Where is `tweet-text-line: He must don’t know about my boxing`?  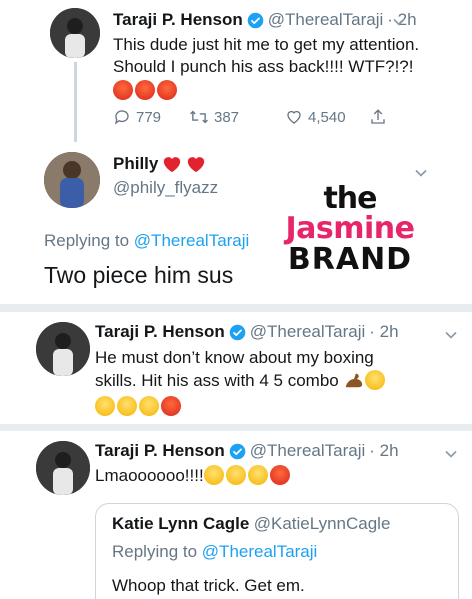
tweet-text-line: He must don’t know about my boxing is located at coordinates (234, 357).